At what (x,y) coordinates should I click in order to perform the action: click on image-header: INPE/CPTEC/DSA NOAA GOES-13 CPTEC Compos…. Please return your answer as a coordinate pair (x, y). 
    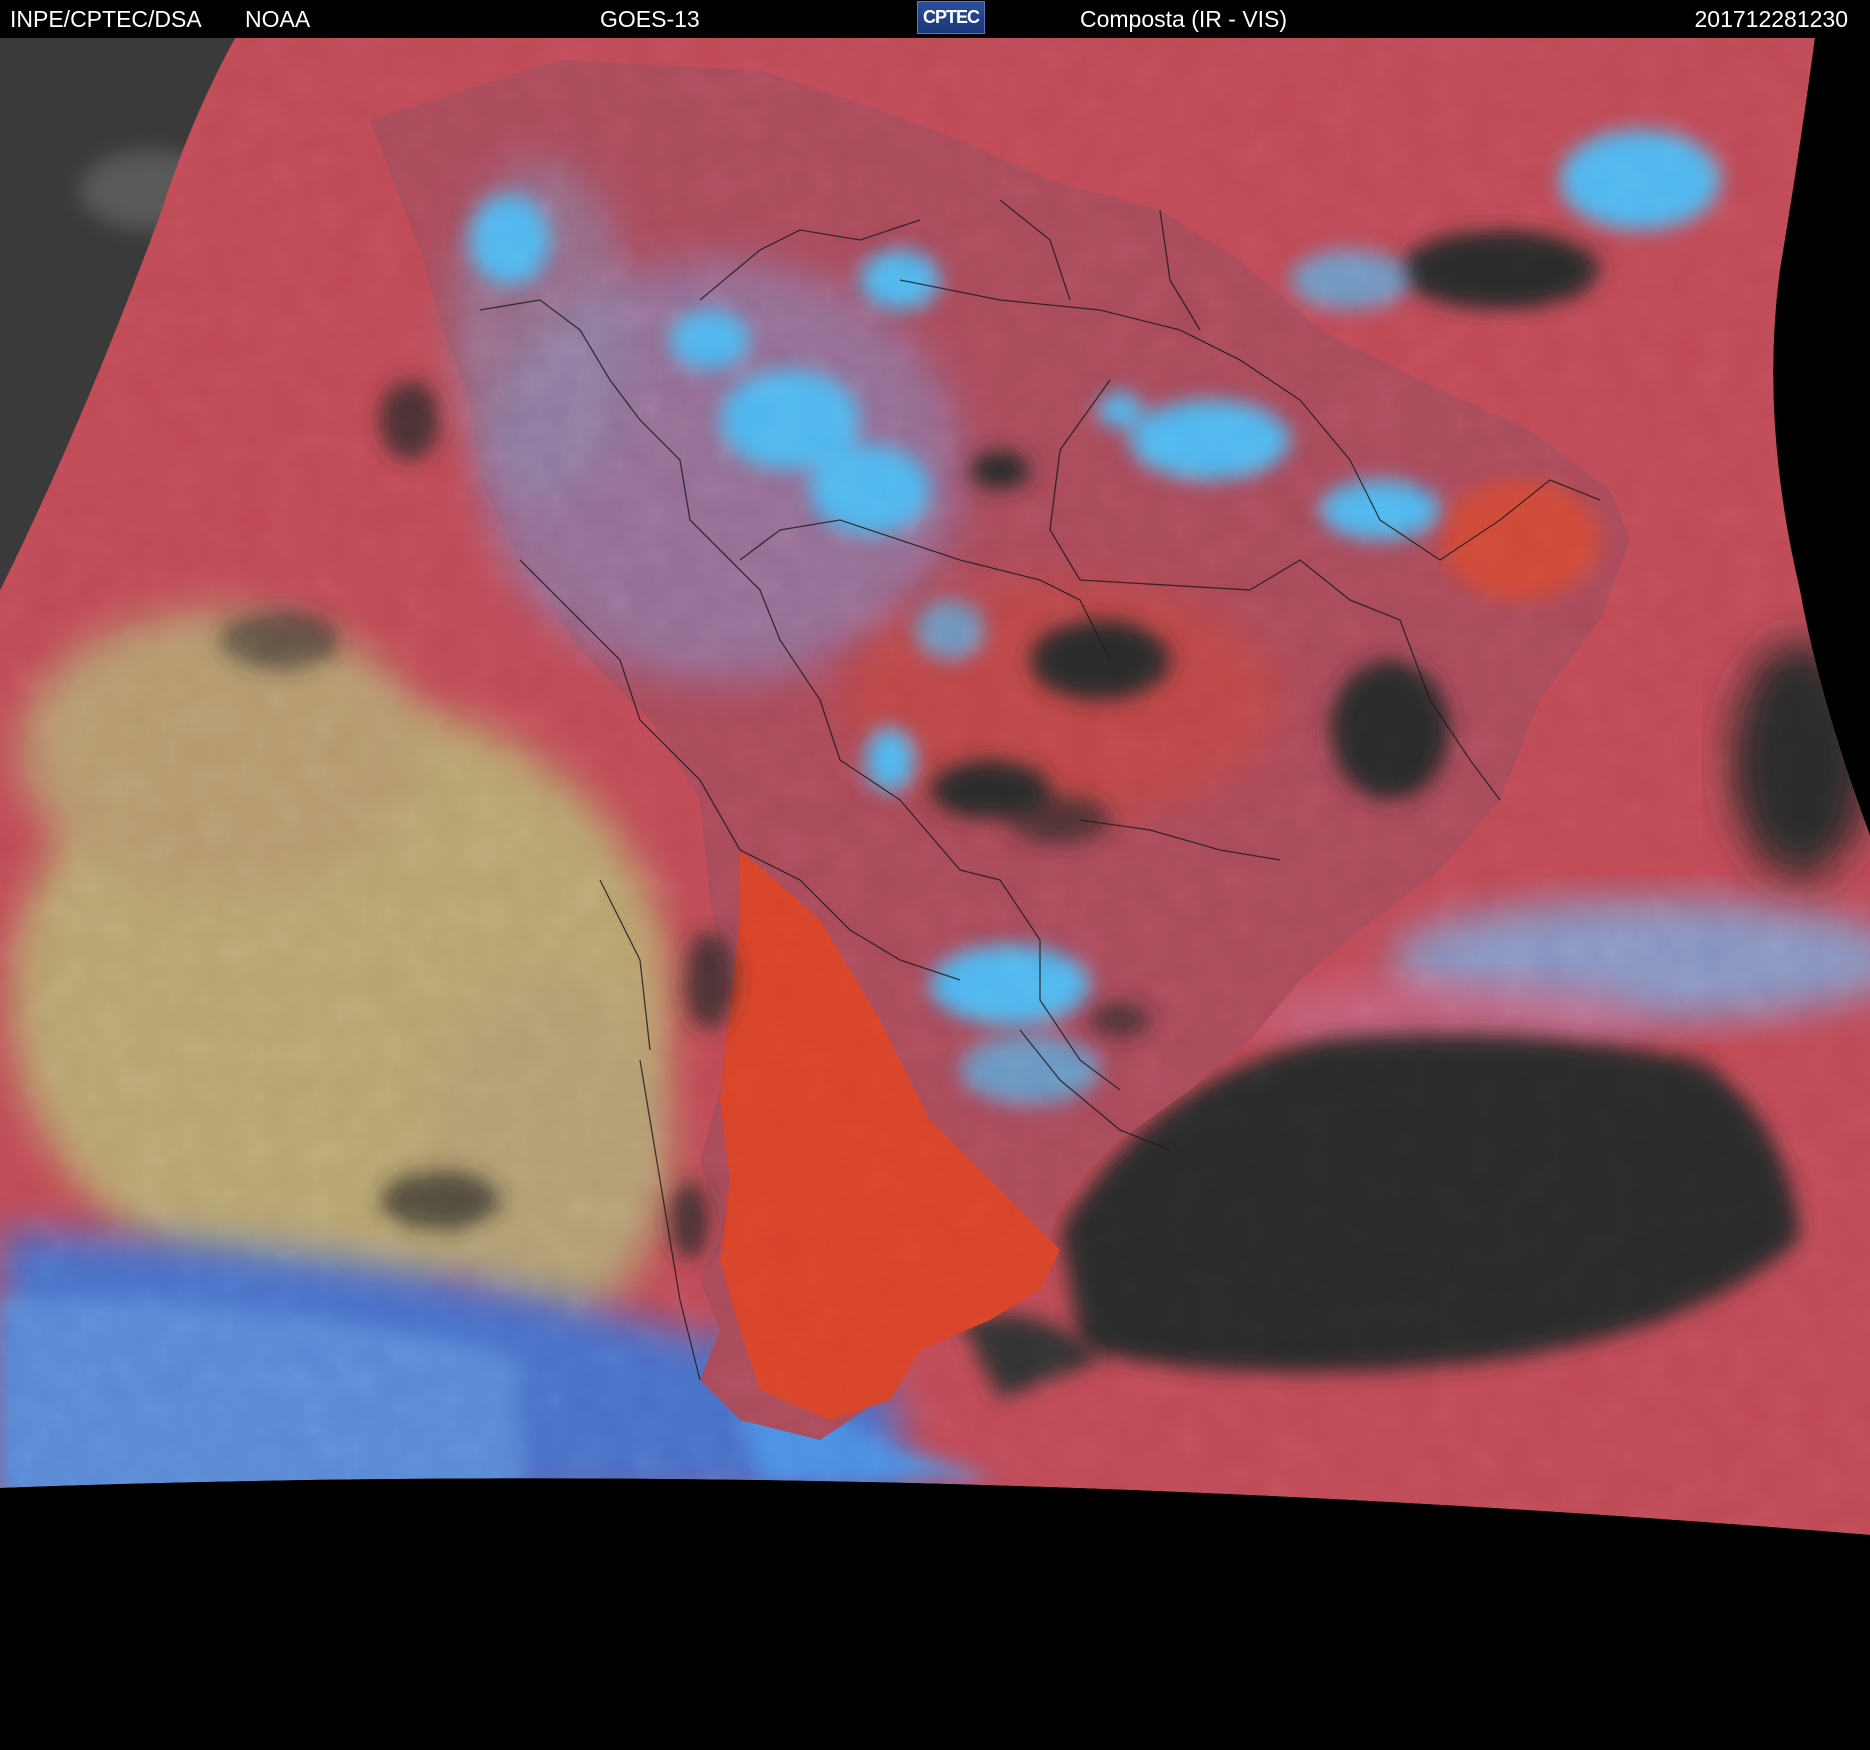
    Looking at the image, I should click on (935, 19).